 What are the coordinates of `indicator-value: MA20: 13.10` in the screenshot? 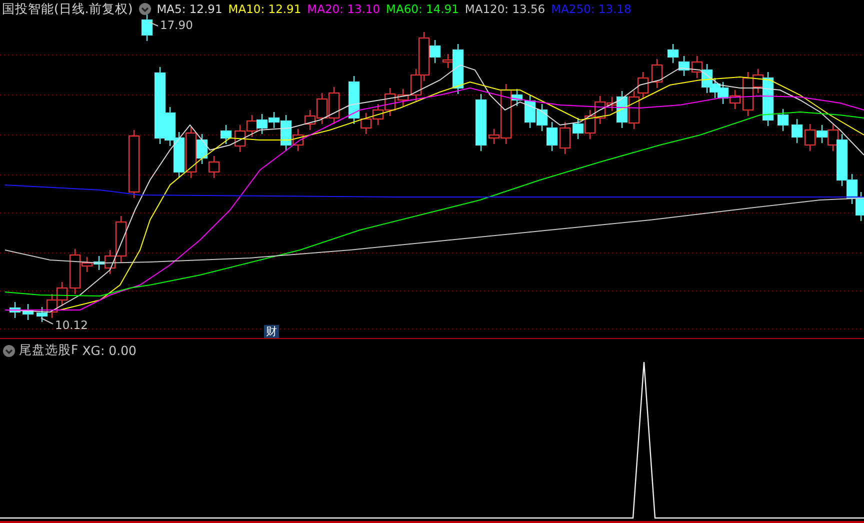 It's located at (343, 9).